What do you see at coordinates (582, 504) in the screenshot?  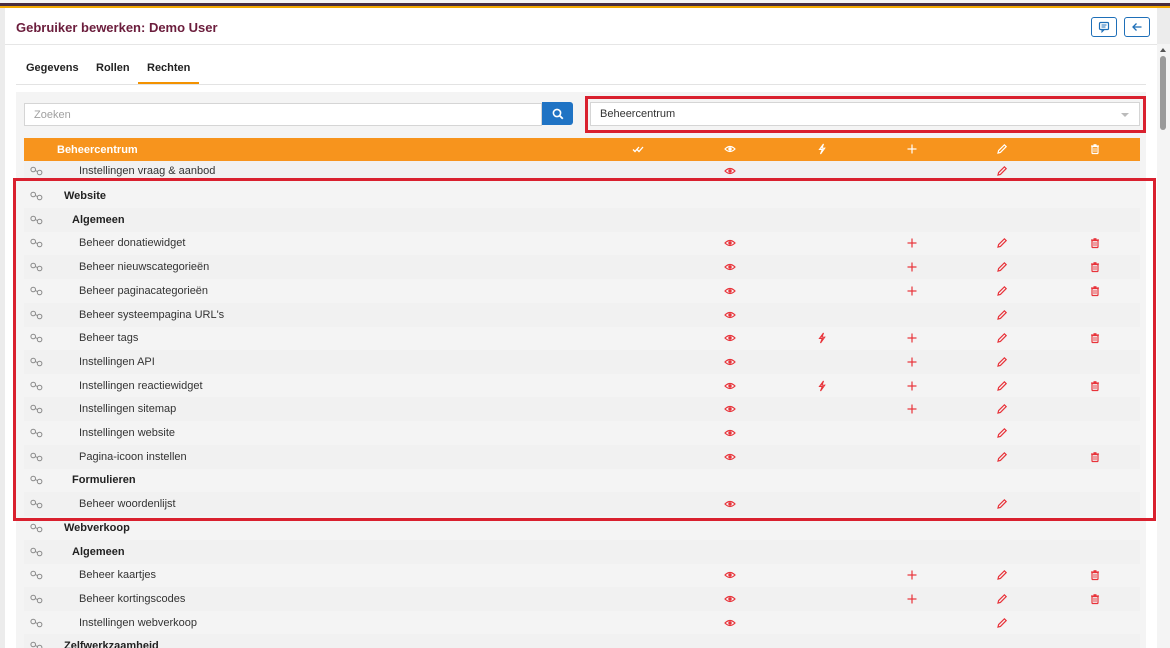 I see `permission-row: Beheer woordenlijst` at bounding box center [582, 504].